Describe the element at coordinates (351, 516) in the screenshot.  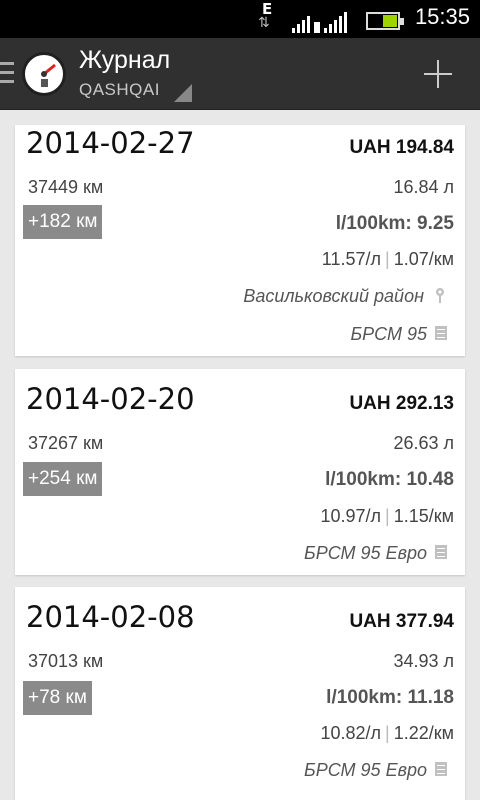
I see `price-per-liter: 10.97/л` at that location.